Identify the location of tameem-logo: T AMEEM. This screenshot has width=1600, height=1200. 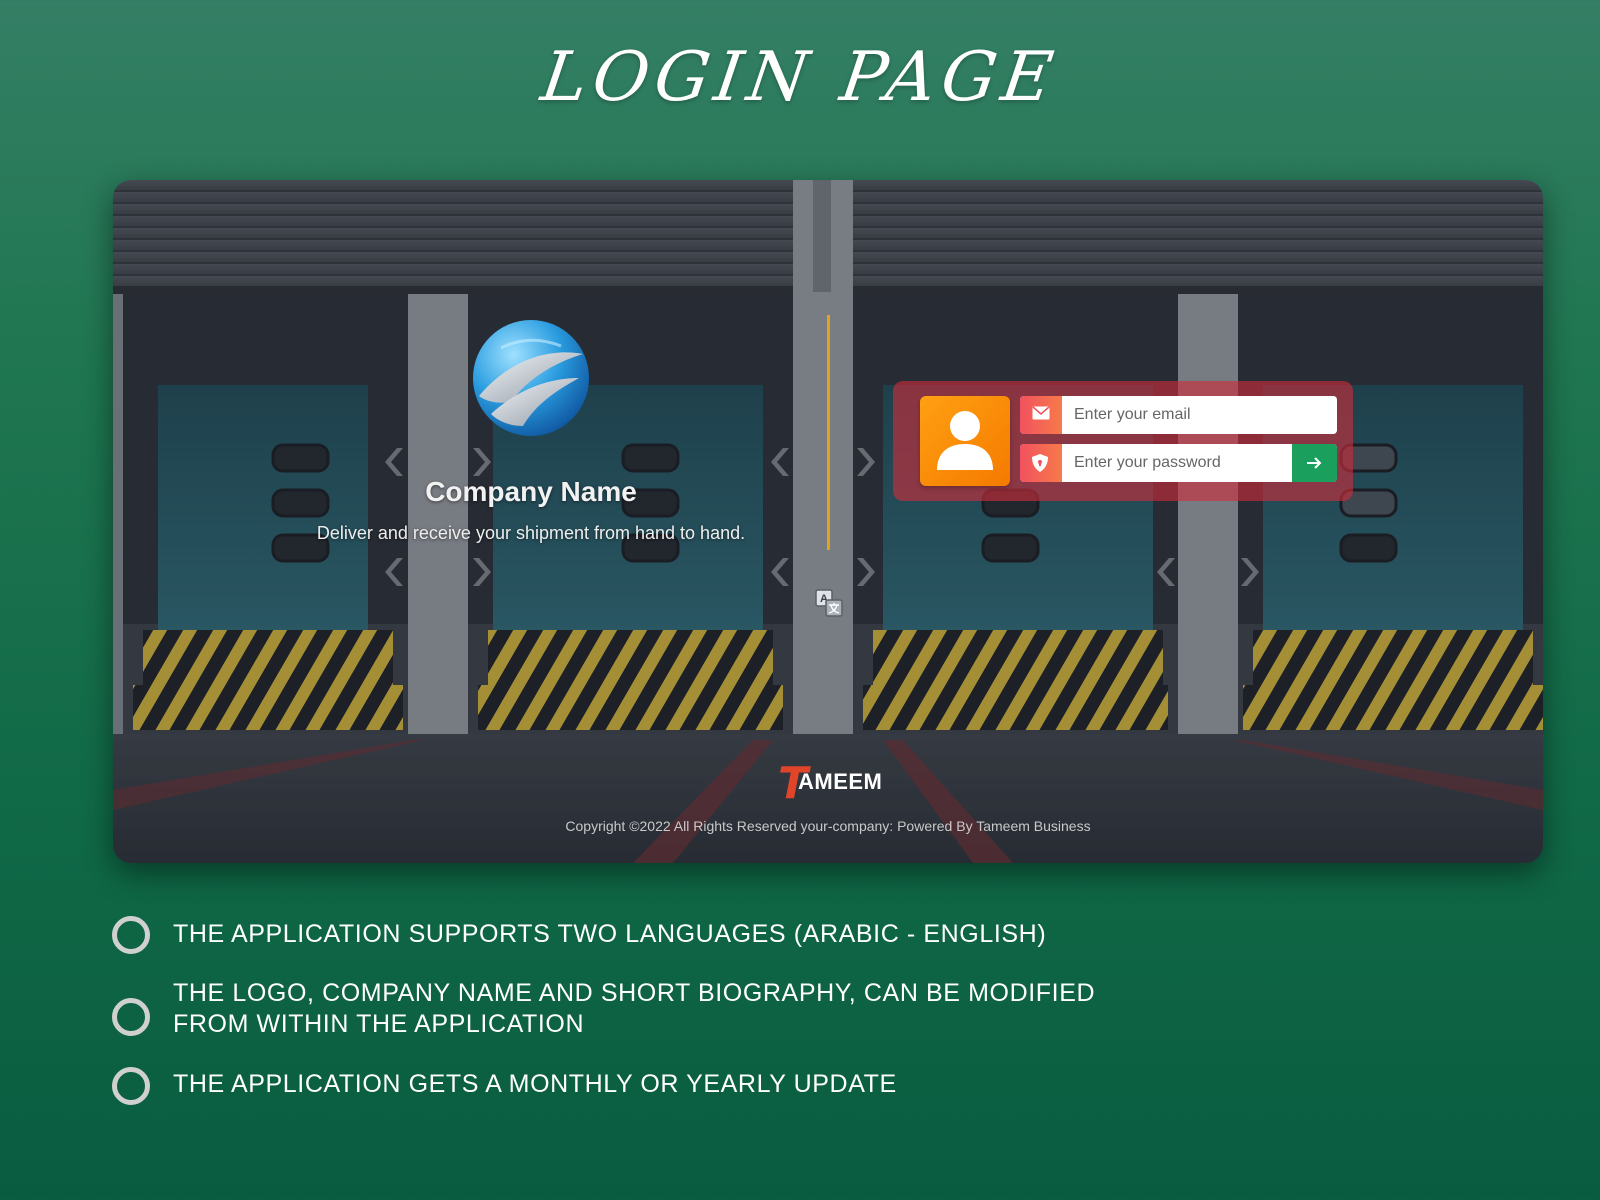
(833, 785).